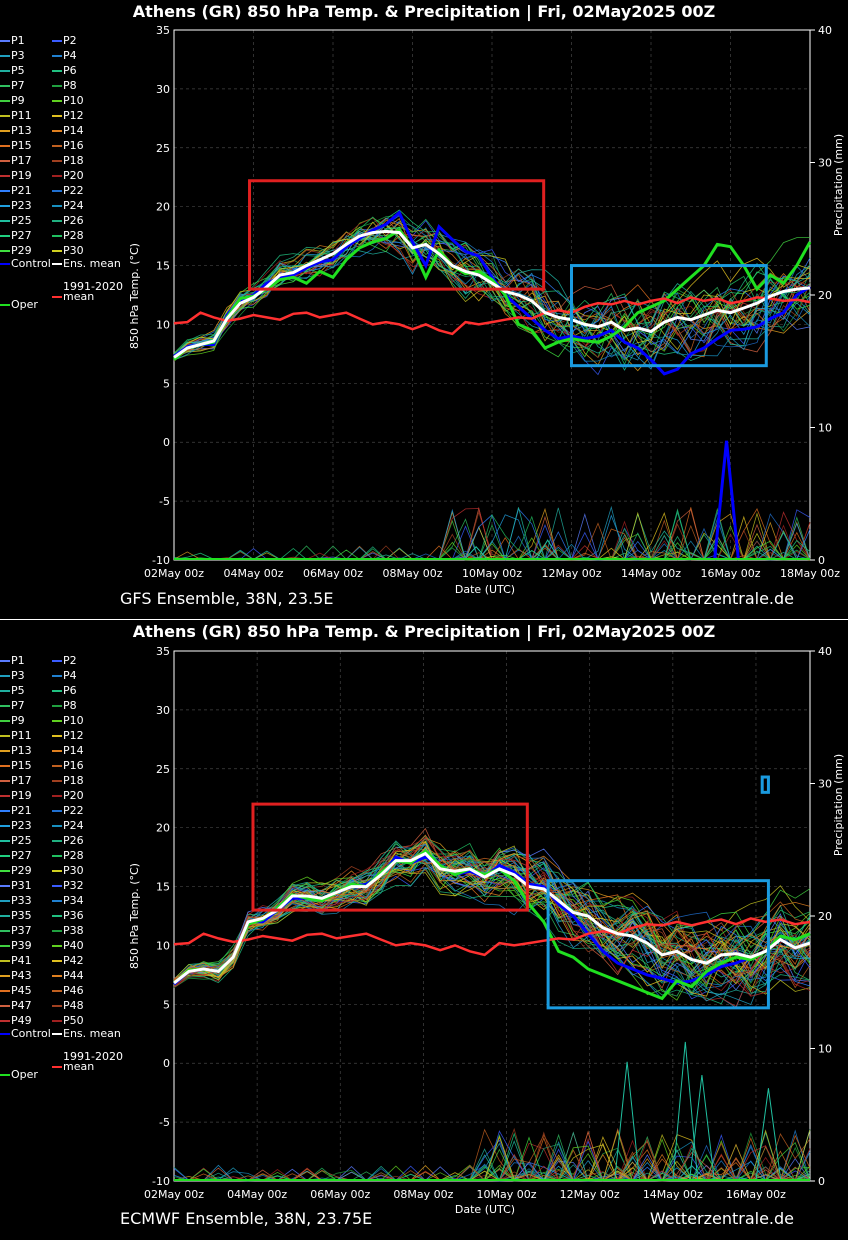 The width and height of the screenshot is (848, 1240). I want to click on y-tick-label: -10, so click(161, 1181).